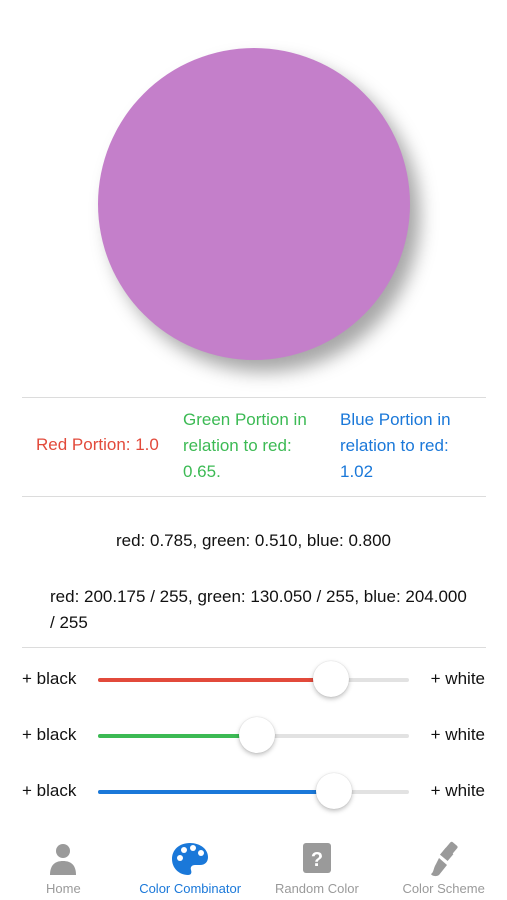 The image size is (507, 900). What do you see at coordinates (216, 792) in the screenshot?
I see `blue-slider-fill` at bounding box center [216, 792].